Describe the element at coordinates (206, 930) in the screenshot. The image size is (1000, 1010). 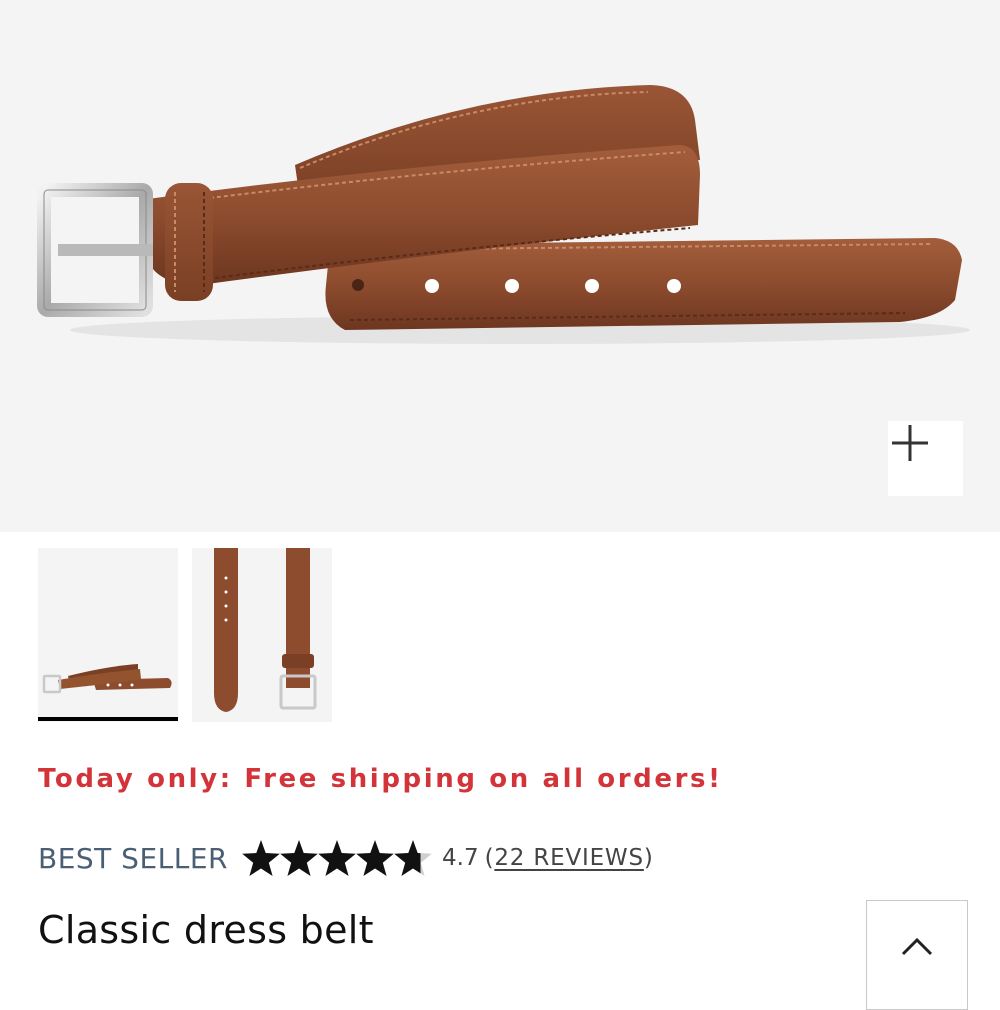
I see `product-title: Classic dress belt` at that location.